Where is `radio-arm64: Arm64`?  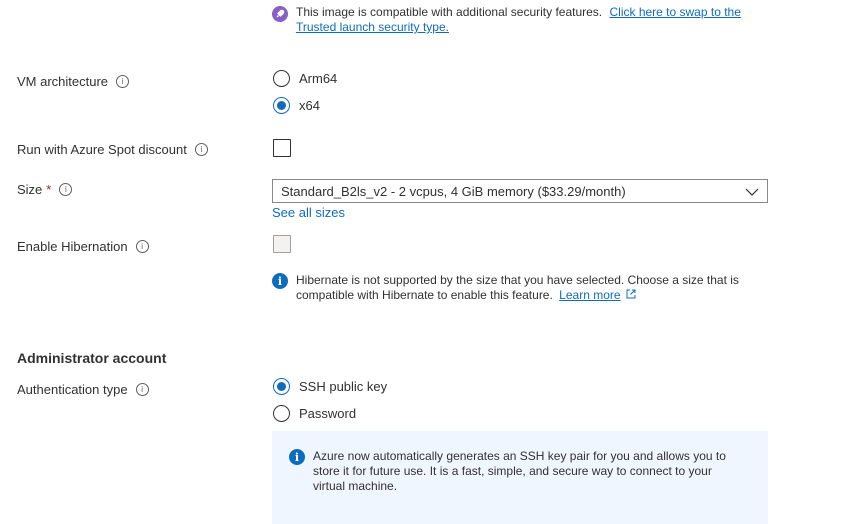 radio-arm64: Arm64 is located at coordinates (305, 78).